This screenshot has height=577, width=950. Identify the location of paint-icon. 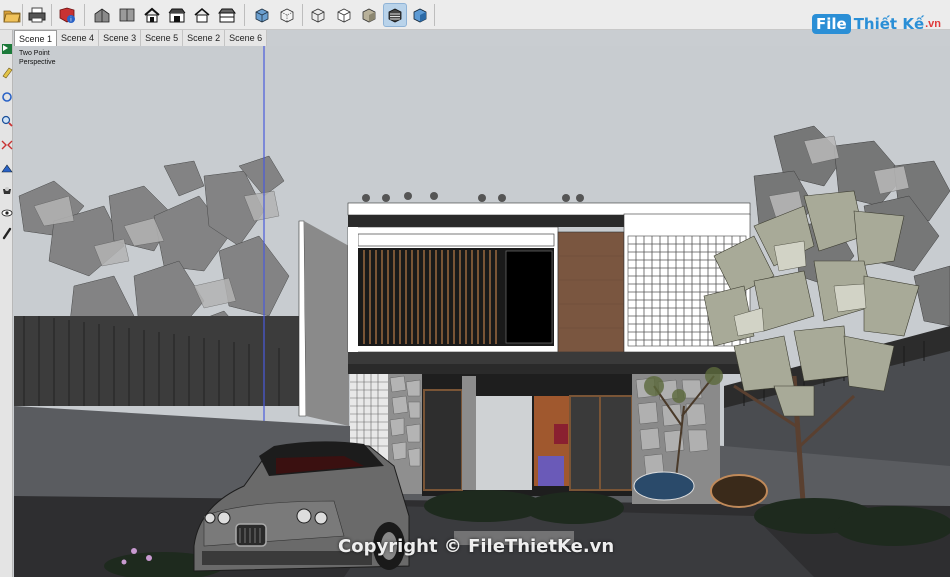
(6, 73).